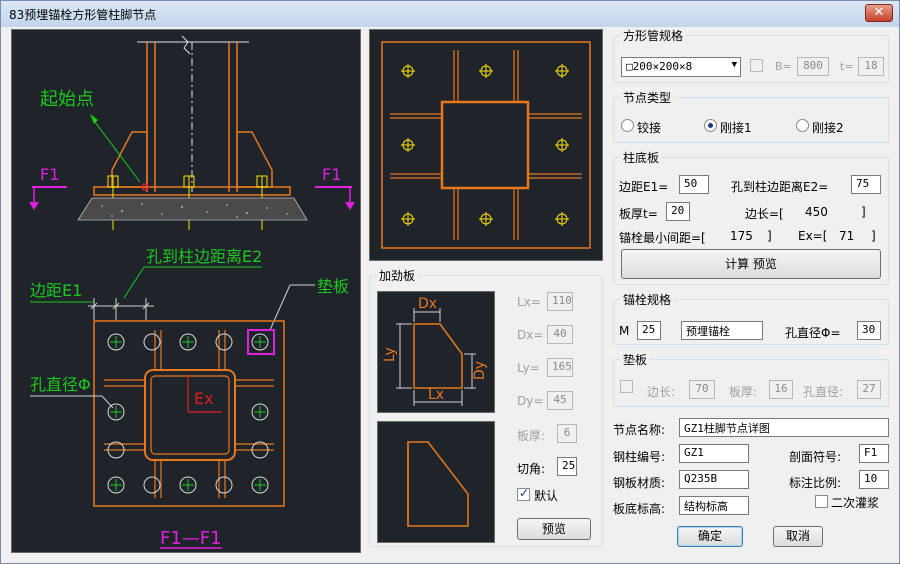  Describe the element at coordinates (397, 275) in the screenshot. I see `stiffener-title: 加劲板` at that location.